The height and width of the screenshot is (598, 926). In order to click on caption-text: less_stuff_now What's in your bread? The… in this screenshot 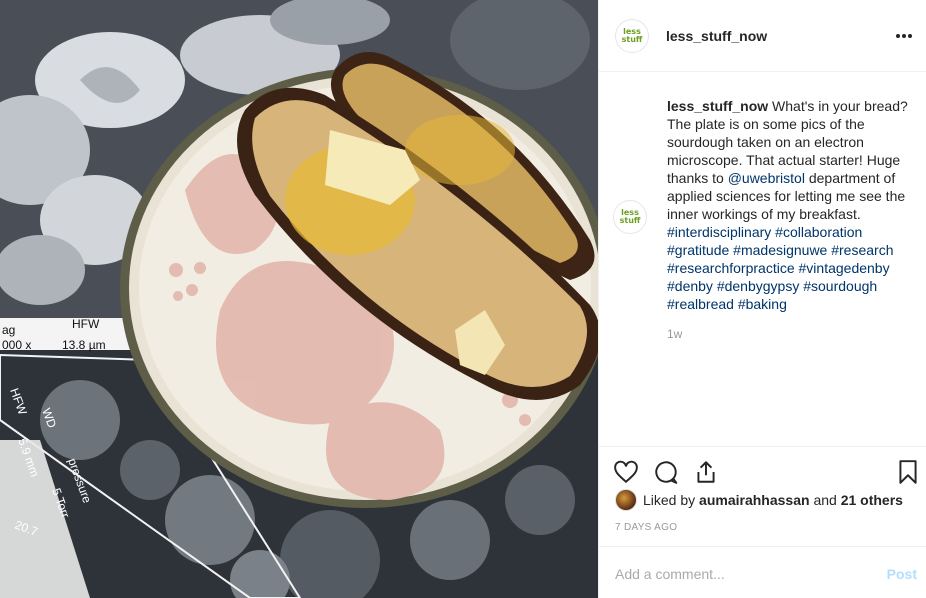, I will do `click(789, 205)`.